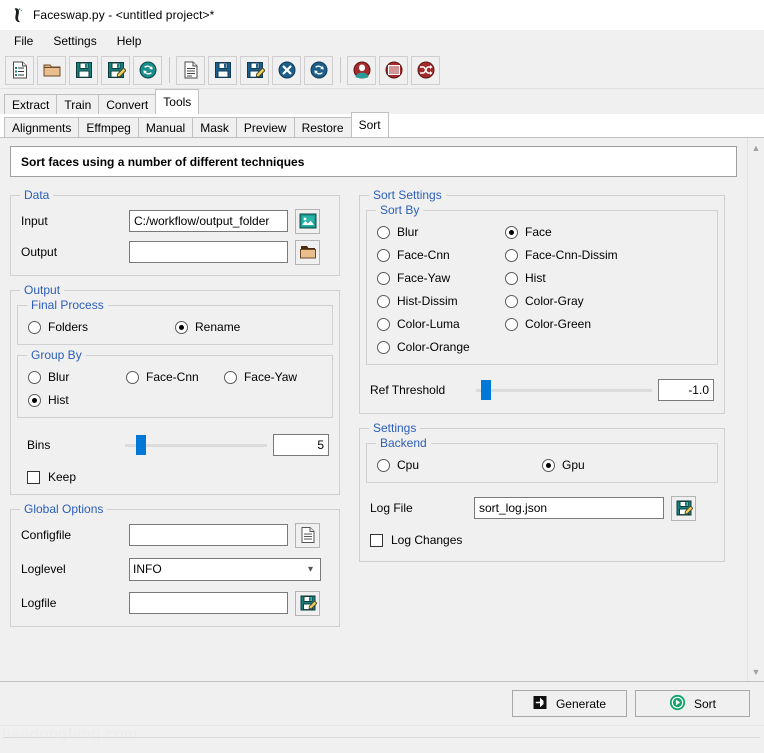  Describe the element at coordinates (141, 445) in the screenshot. I see `bins-slider-thumb` at that location.